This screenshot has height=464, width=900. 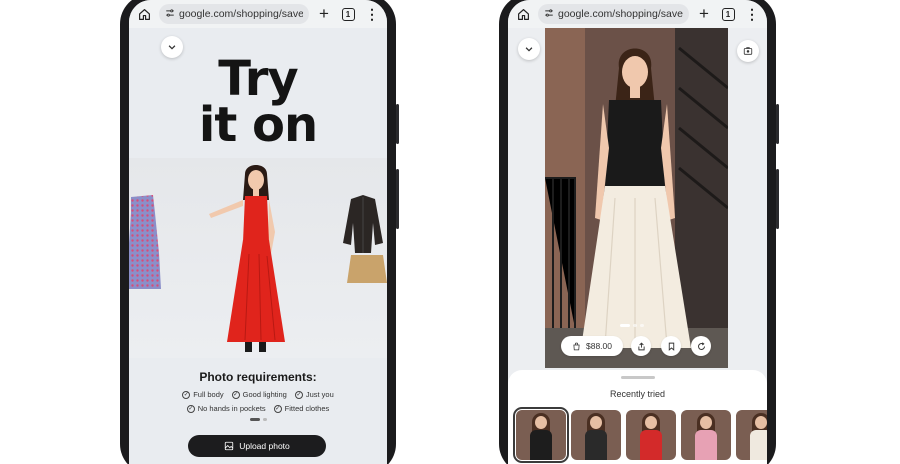 I want to click on shopping-bag-icon, so click(x=576, y=346).